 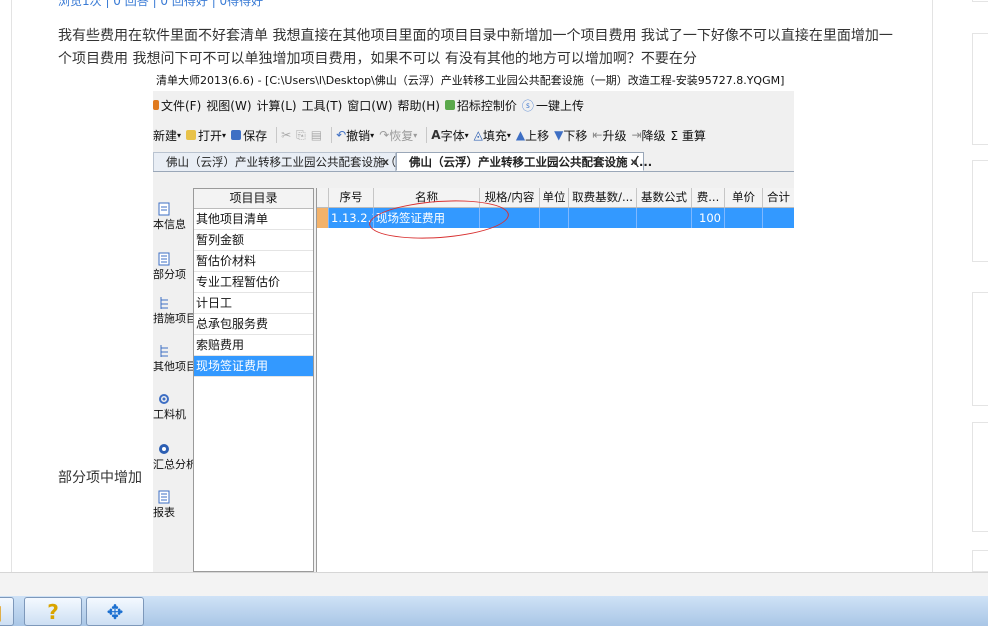 I want to click on tree-item: 总承包服务费, so click(x=253, y=324).